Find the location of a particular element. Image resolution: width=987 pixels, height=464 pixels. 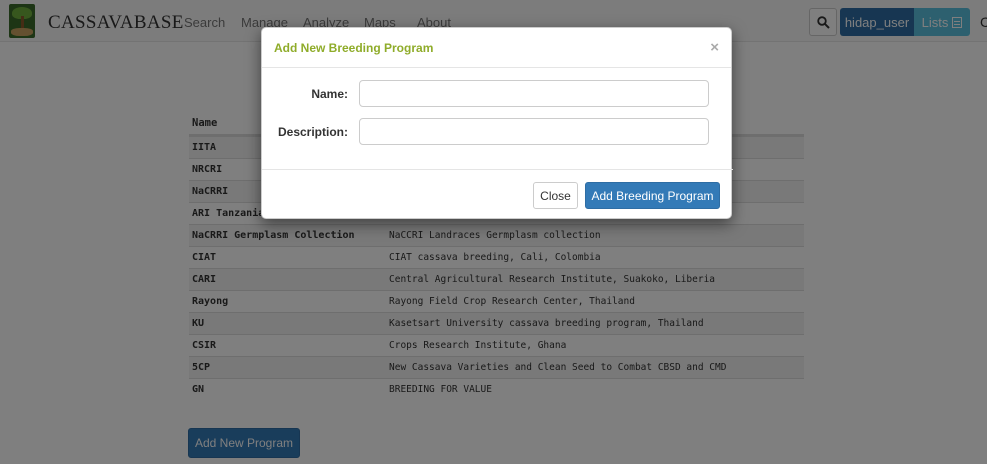

modal-header: Add New Breeding Program × is located at coordinates (496, 48).